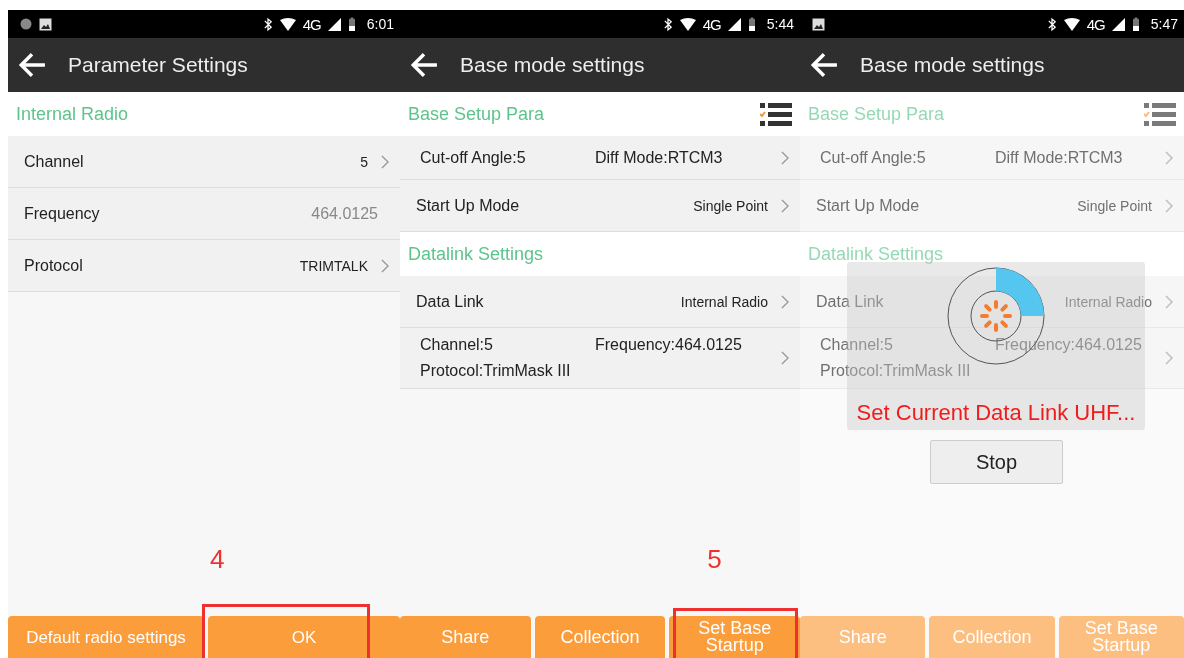 This screenshot has height=658, width=1184. I want to click on row-label: Channel, so click(54, 161).